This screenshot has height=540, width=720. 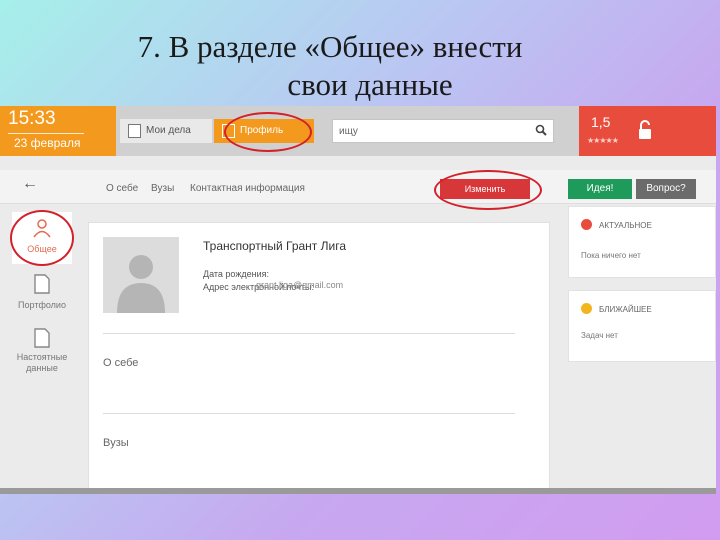 I want to click on slide-title-line-2: свои данные, so click(x=370, y=84).